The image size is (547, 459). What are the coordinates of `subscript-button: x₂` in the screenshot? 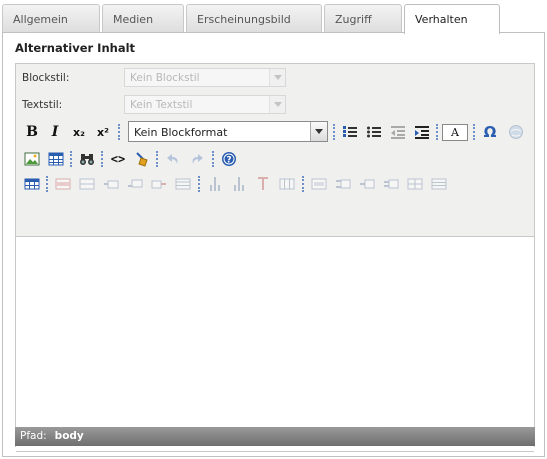 It's located at (79, 132).